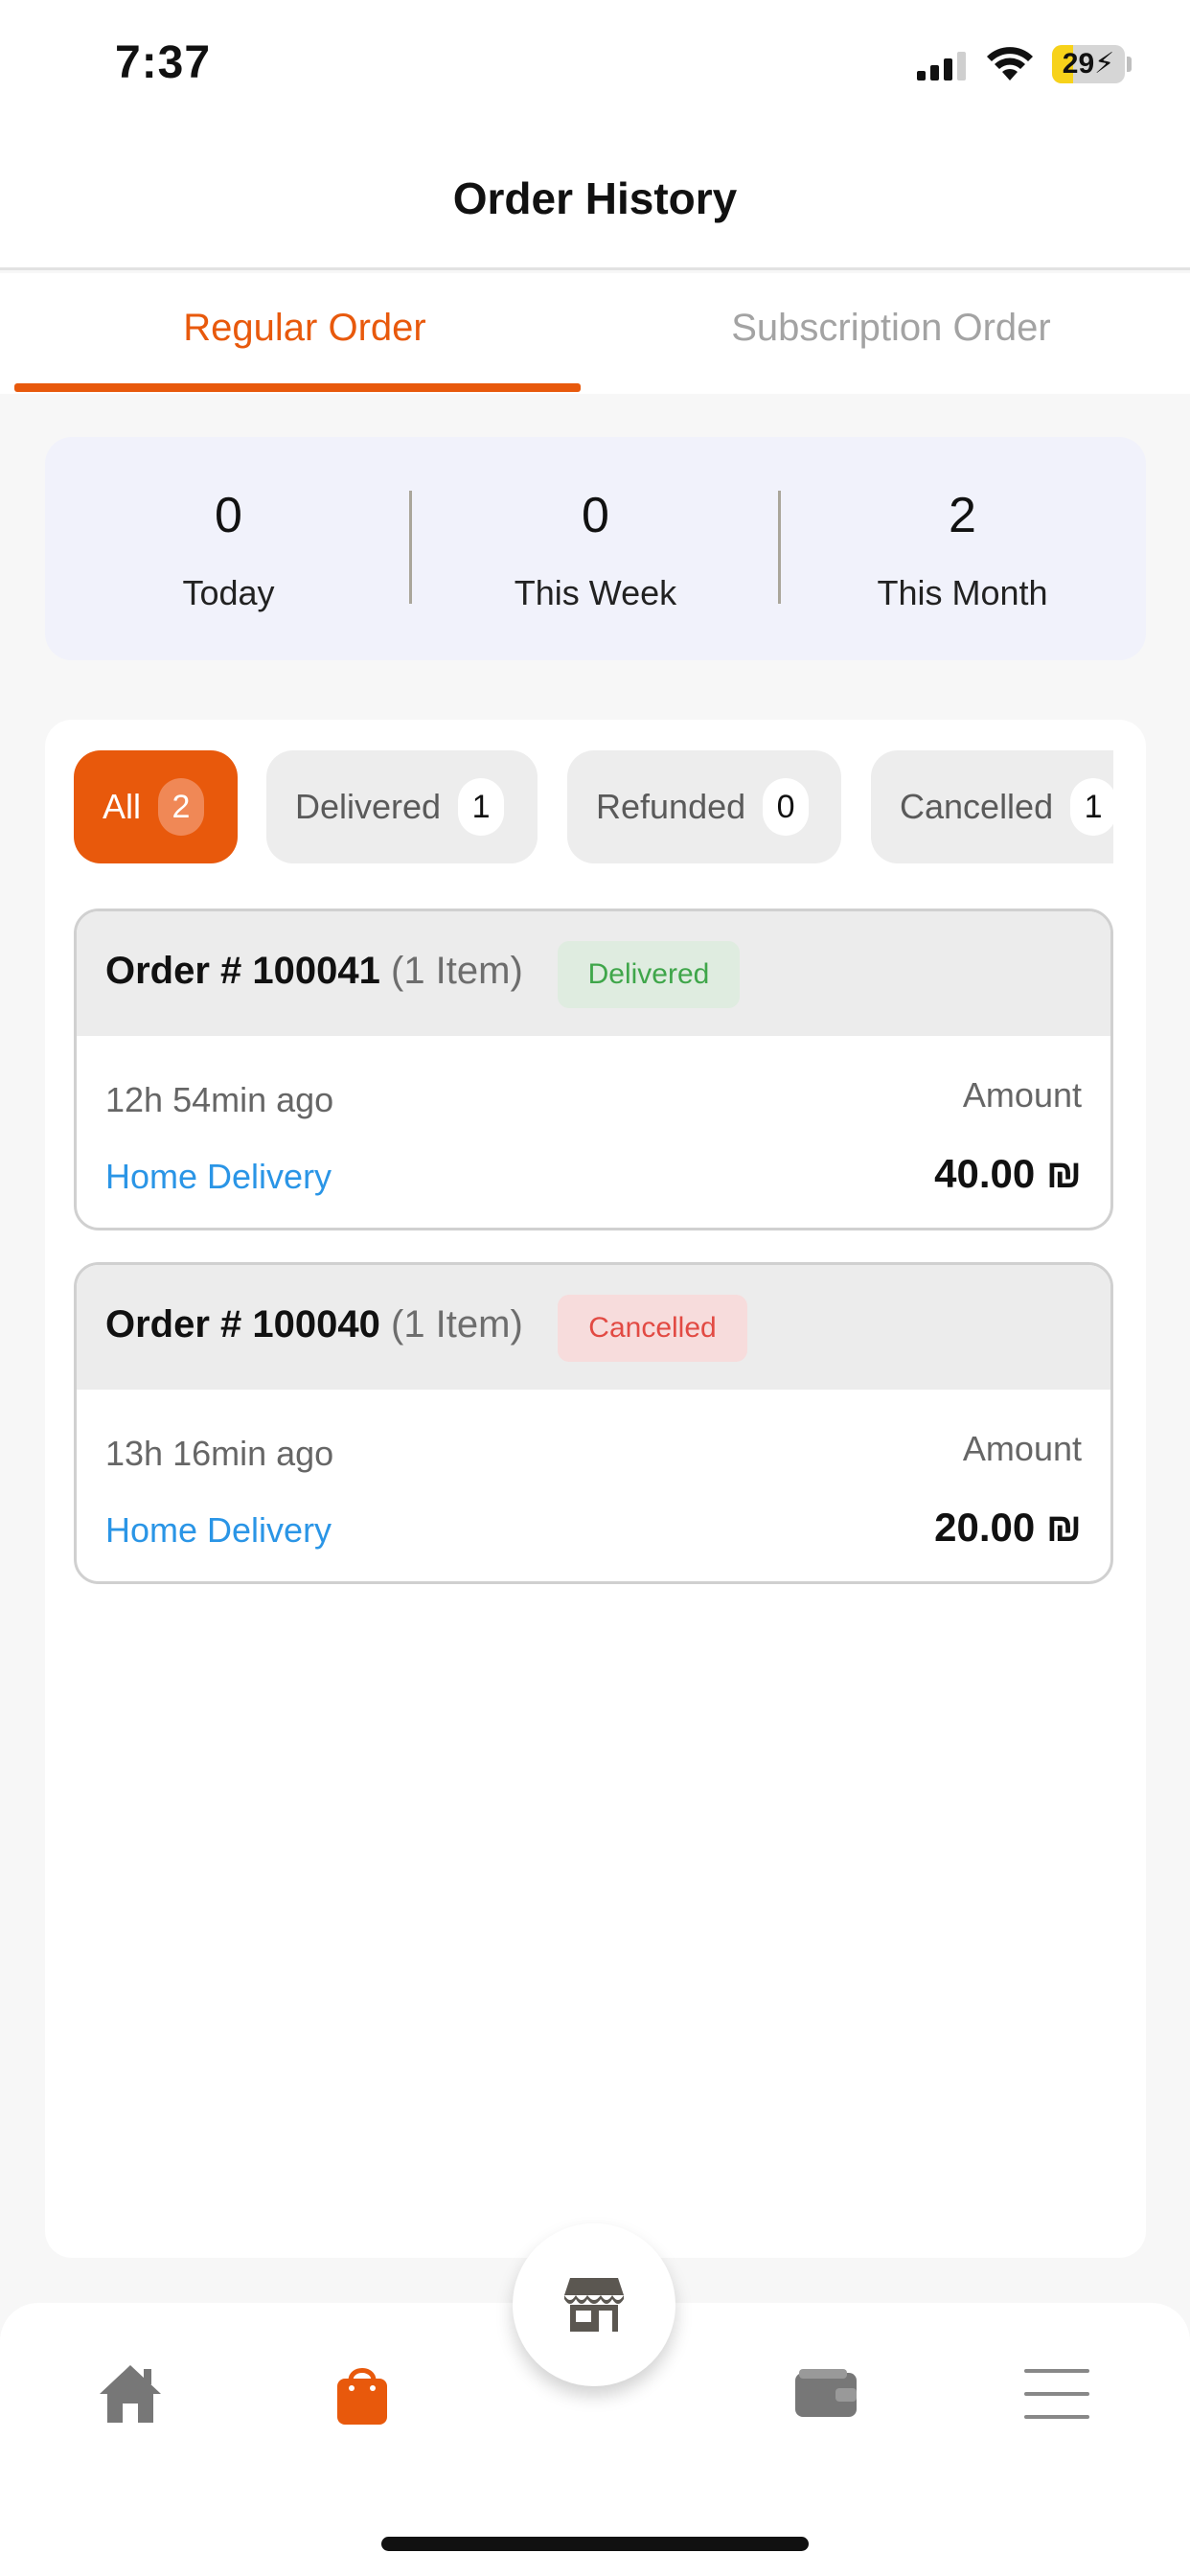 This screenshot has width=1190, height=2576. Describe the element at coordinates (942, 66) in the screenshot. I see `cellular-signal-icon` at that location.